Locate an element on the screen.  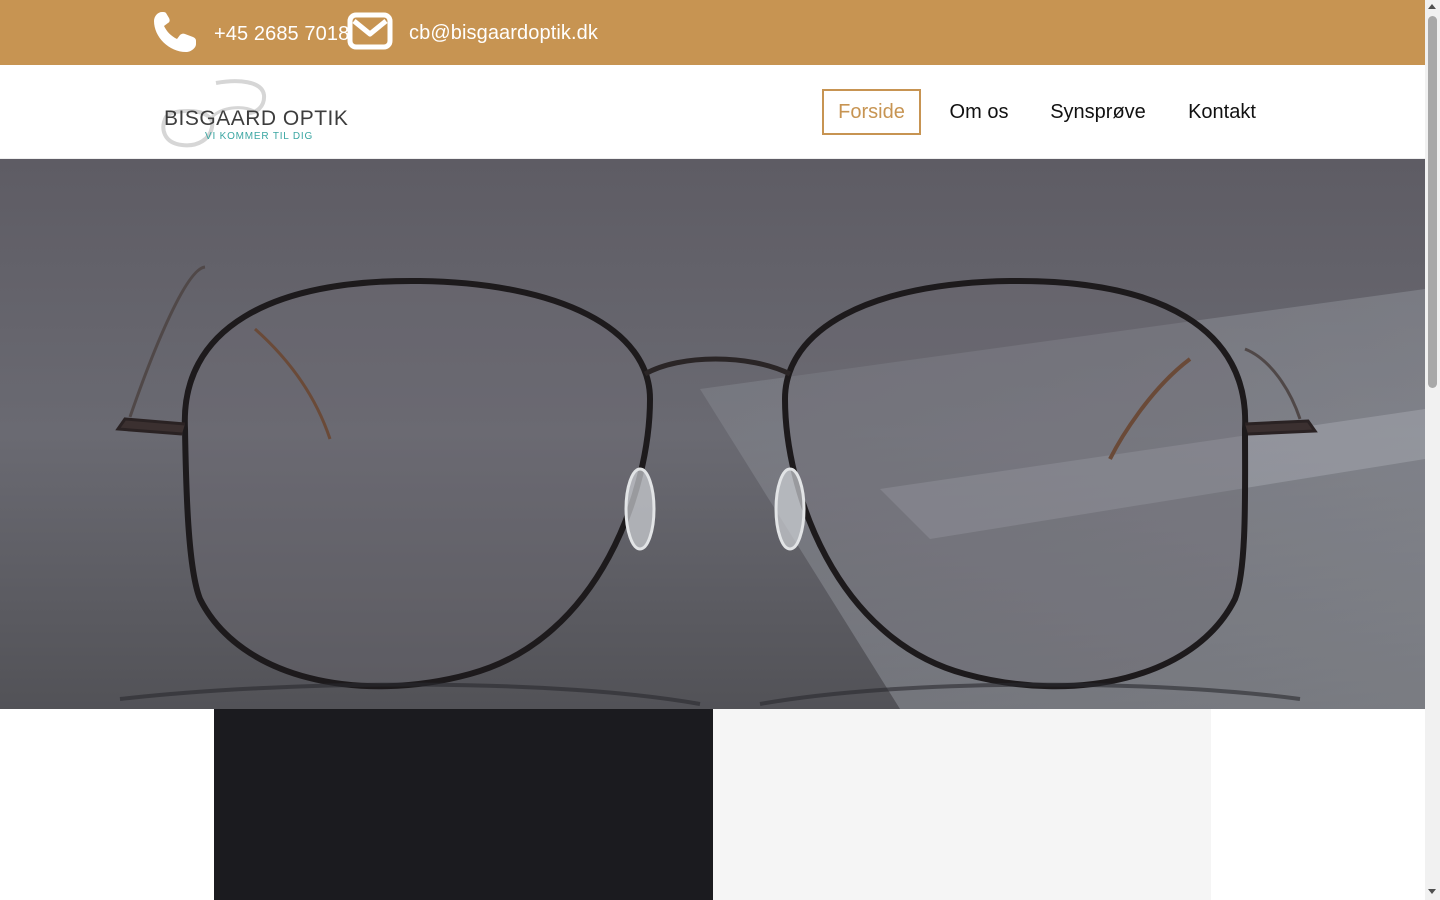
nav-item-kontakt: Kontakt is located at coordinates (1222, 112).